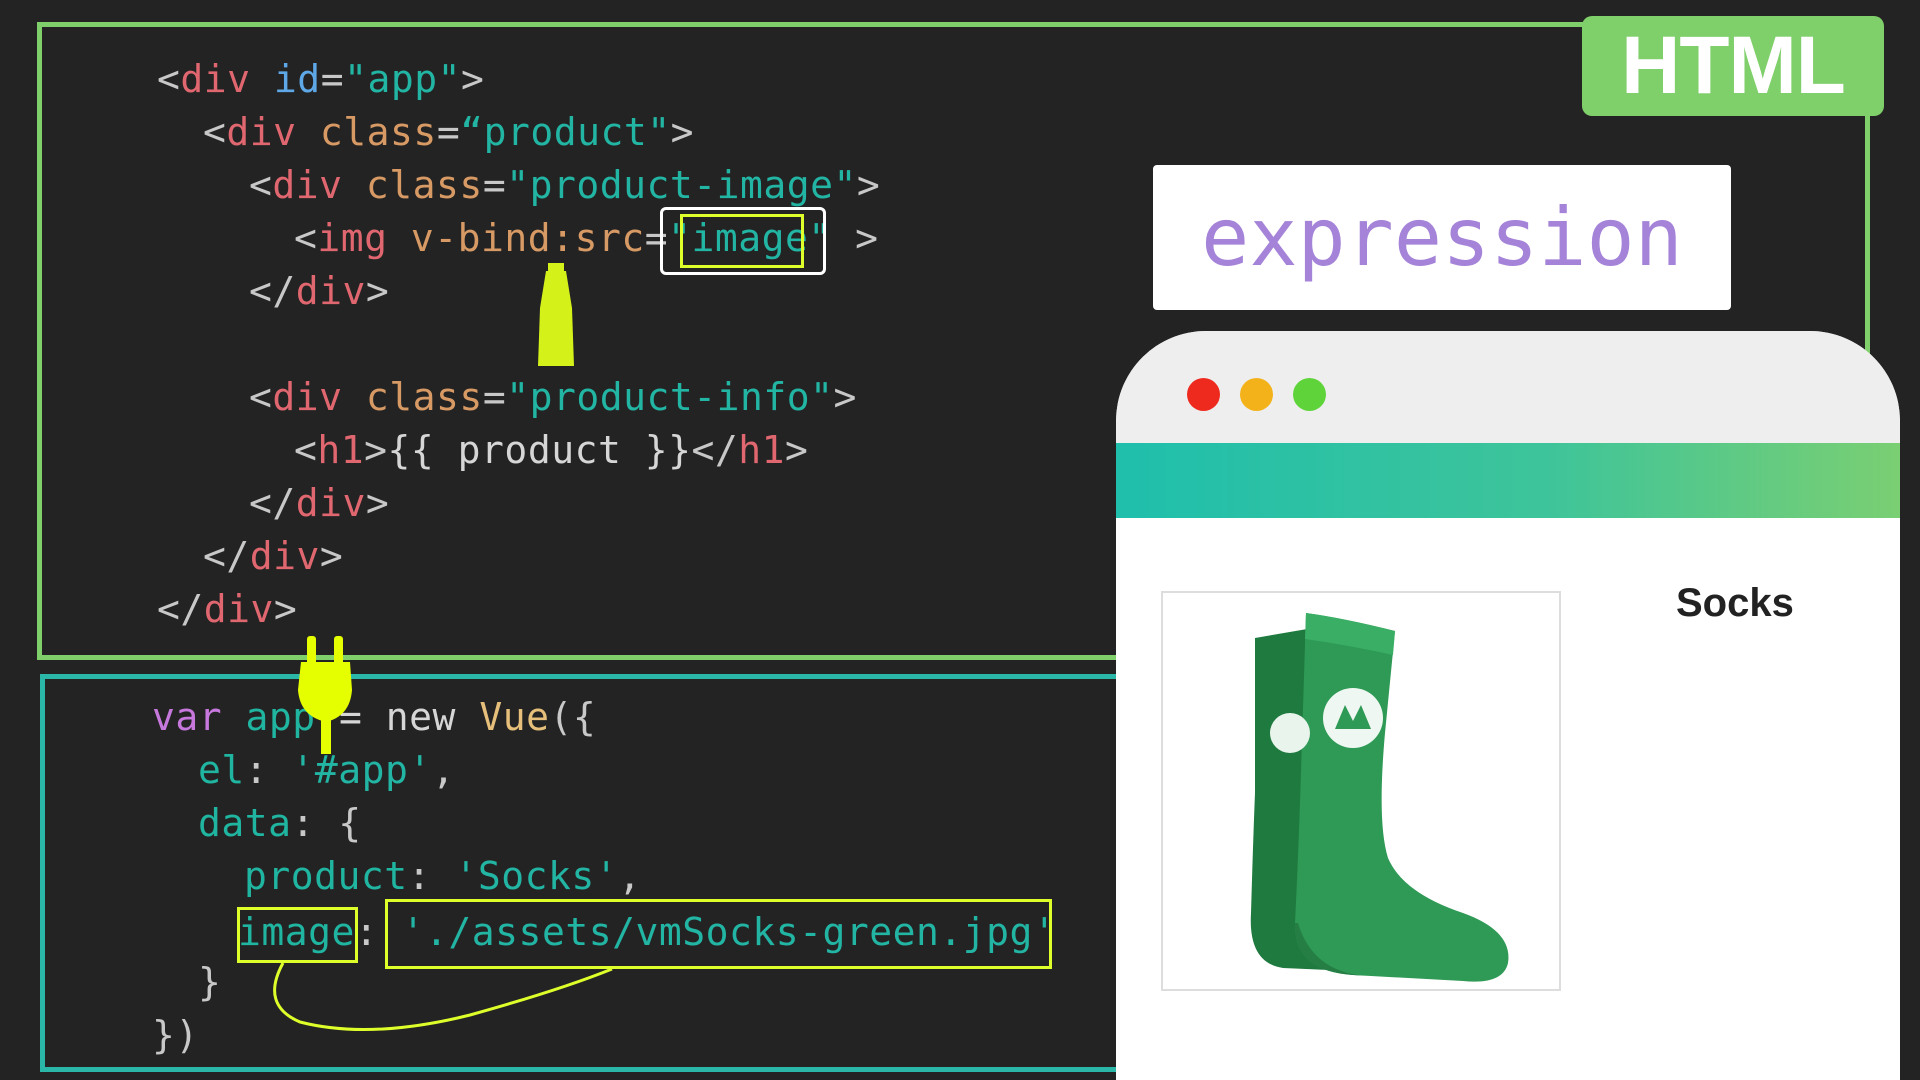 The height and width of the screenshot is (1080, 1920). Describe the element at coordinates (296, 932) in the screenshot. I see `js-code-token: image` at that location.